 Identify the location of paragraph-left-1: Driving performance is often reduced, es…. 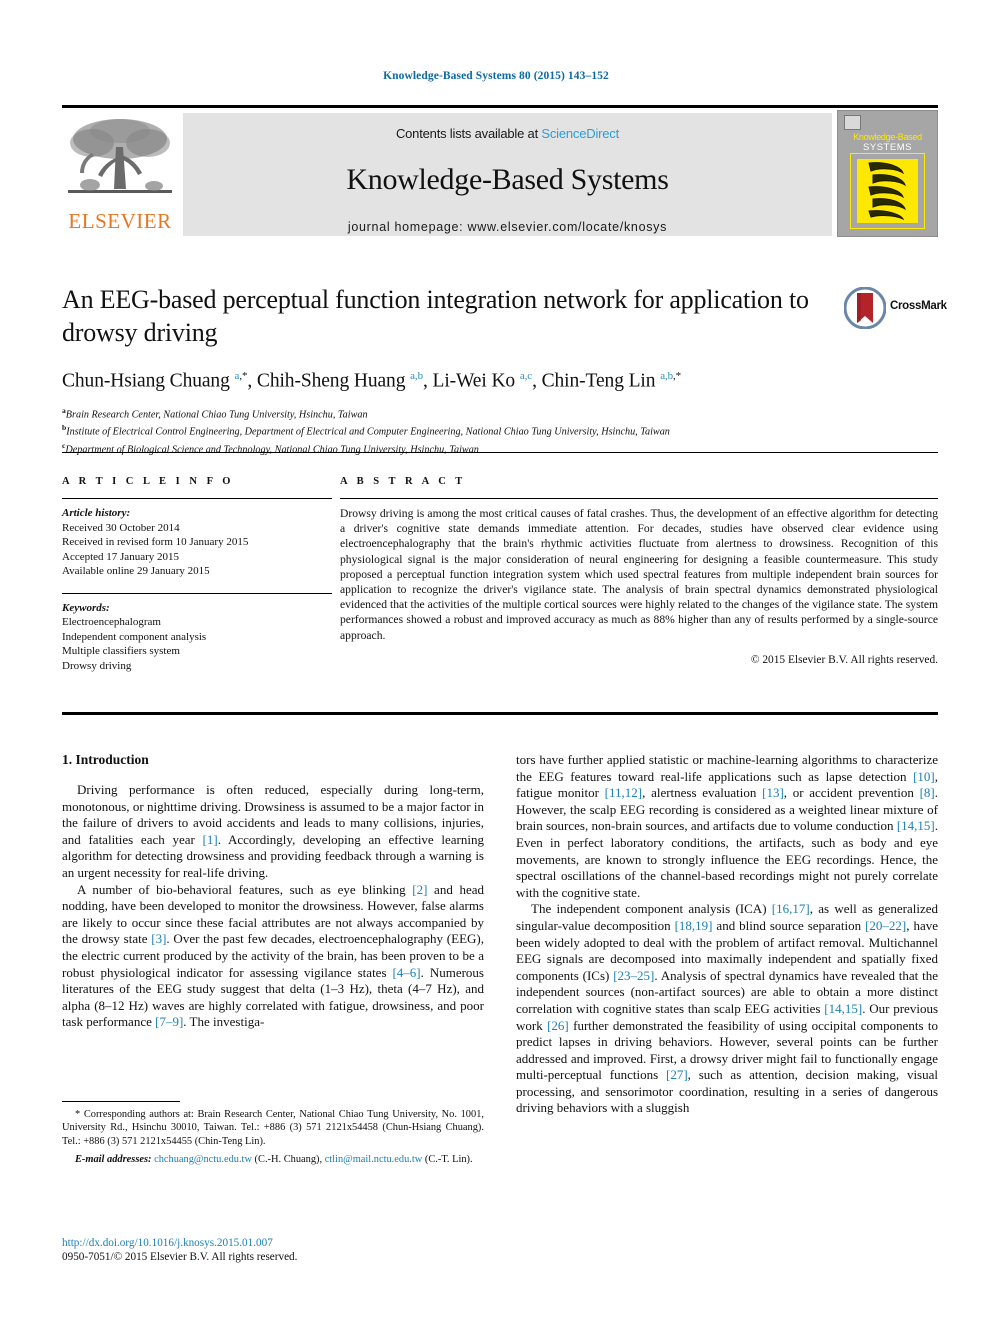
(273, 831).